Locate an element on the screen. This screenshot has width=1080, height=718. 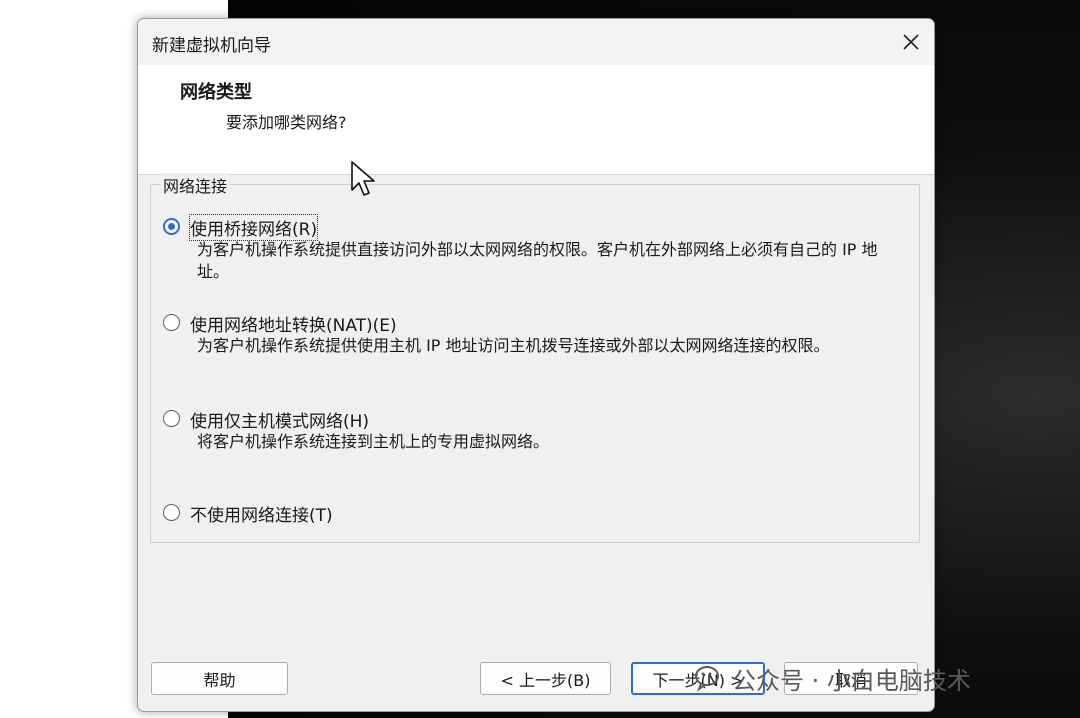
radio-host-only is located at coordinates (171, 418).